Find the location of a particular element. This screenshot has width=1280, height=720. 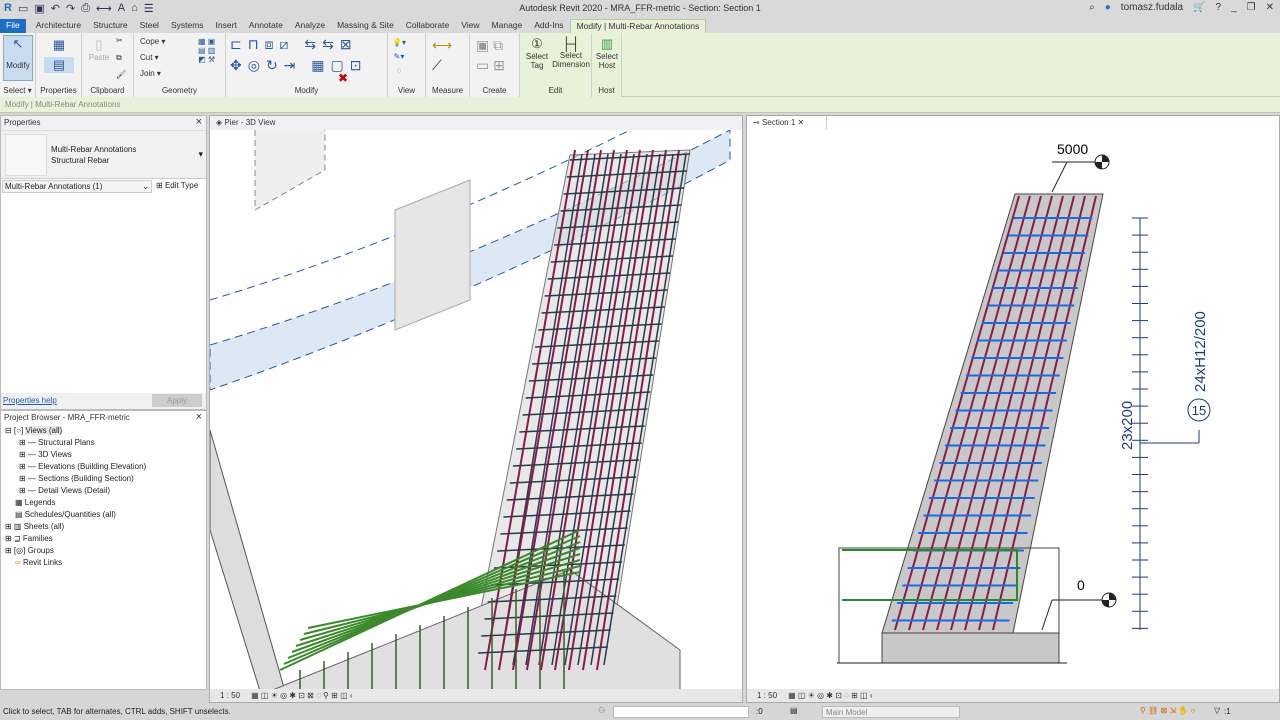

tree-item-schedules: ▤ Schedules/Quantities (all) is located at coordinates (105, 515).